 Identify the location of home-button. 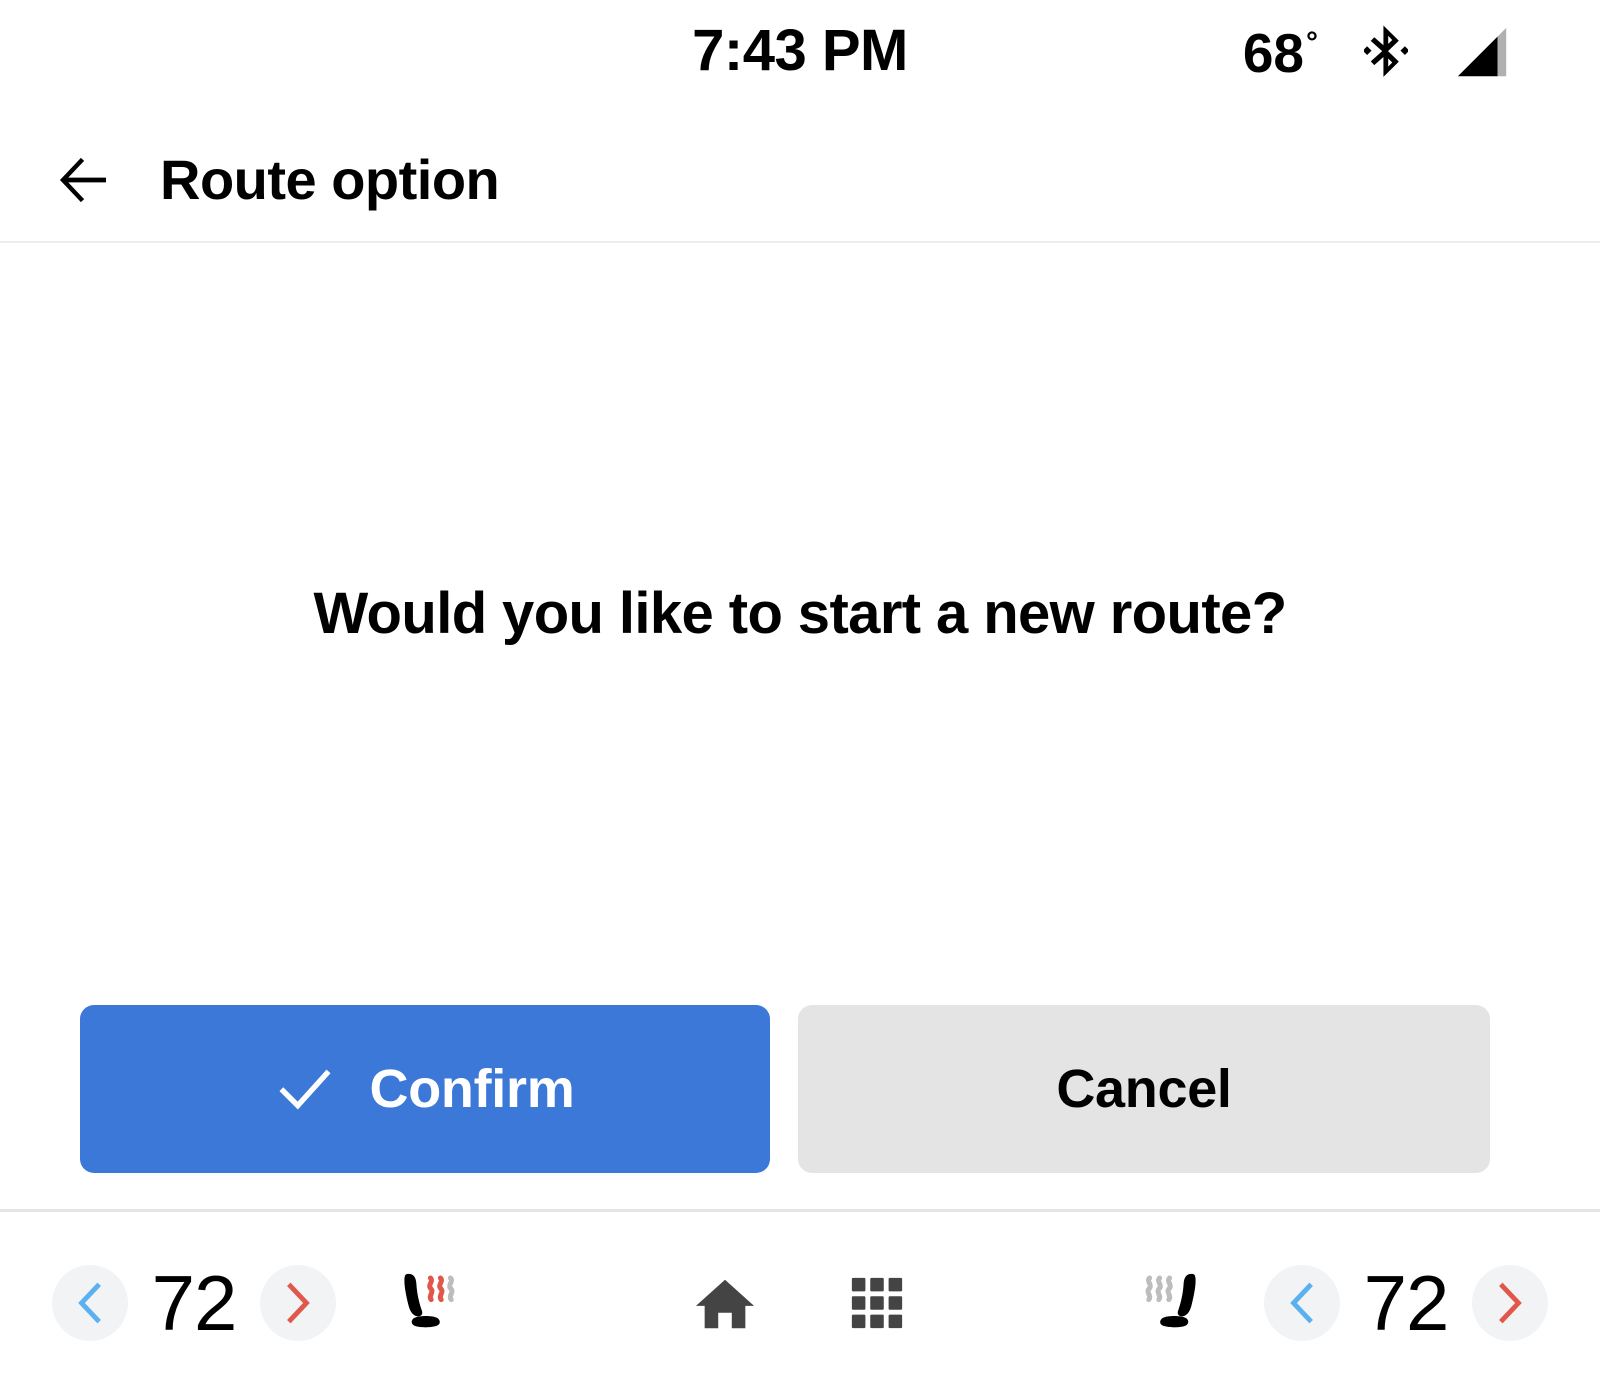
(725, 1303).